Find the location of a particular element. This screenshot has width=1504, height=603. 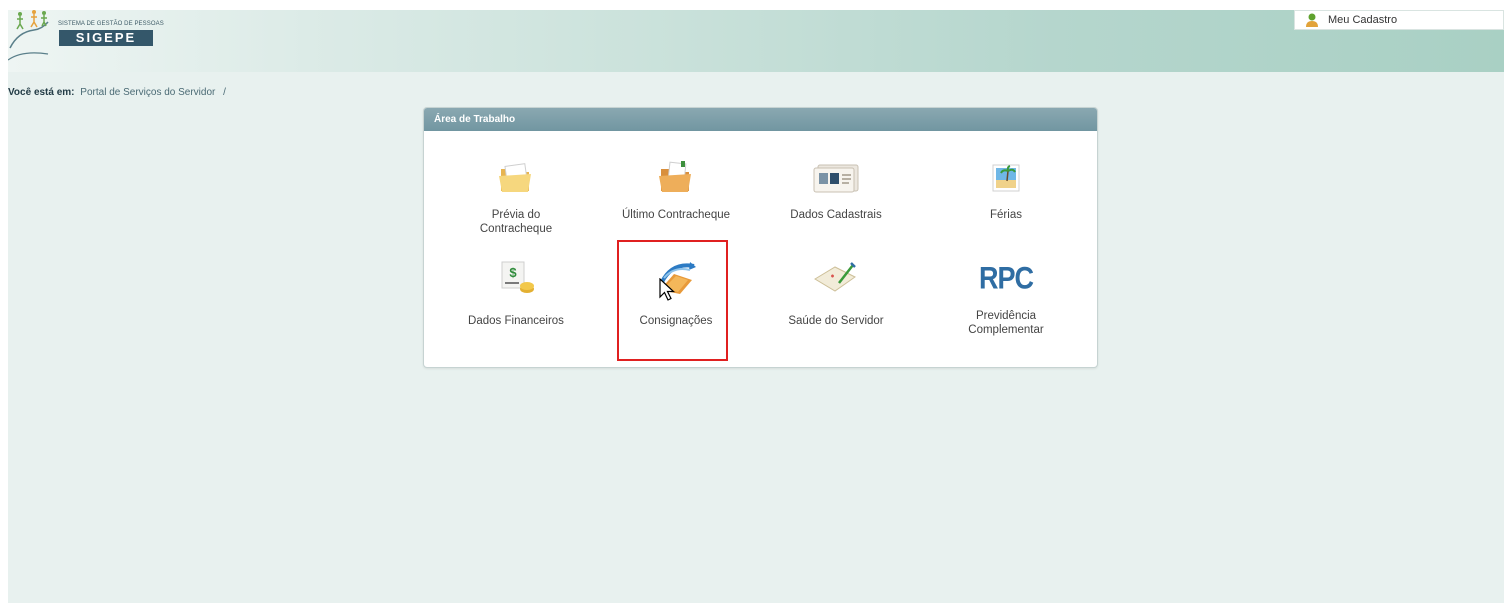

tile-label: Dados Financeiros is located at coordinates (516, 321).